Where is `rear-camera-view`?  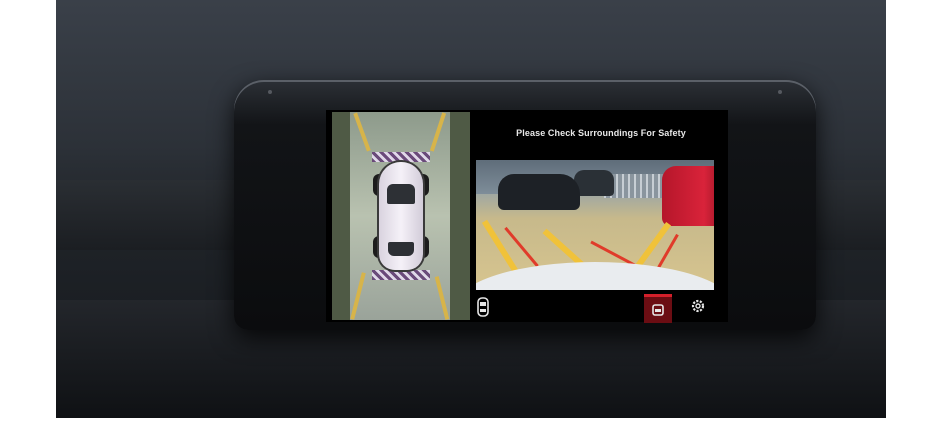
rear-camera-view is located at coordinates (595, 225).